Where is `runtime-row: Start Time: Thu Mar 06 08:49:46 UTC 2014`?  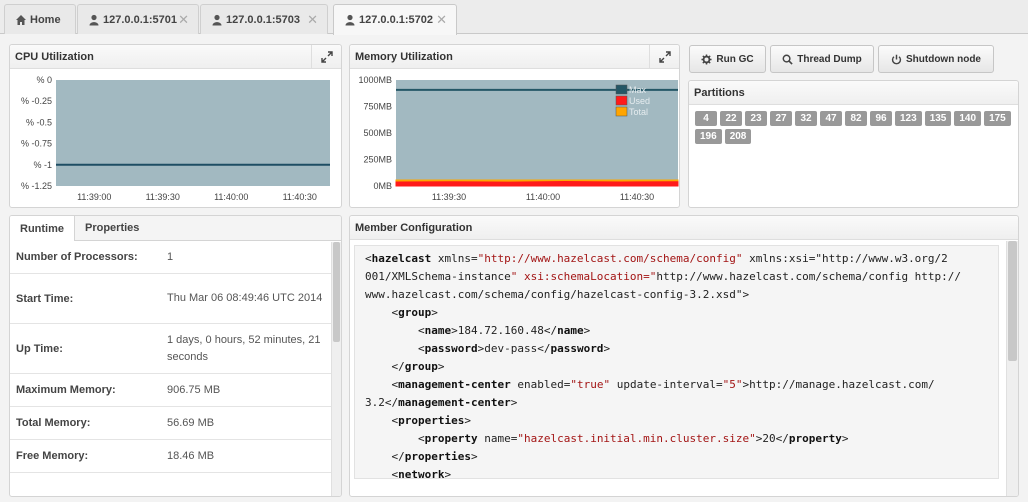
runtime-row: Start Time: Thu Mar 06 08:49:46 UTC 2014 is located at coordinates (171, 299).